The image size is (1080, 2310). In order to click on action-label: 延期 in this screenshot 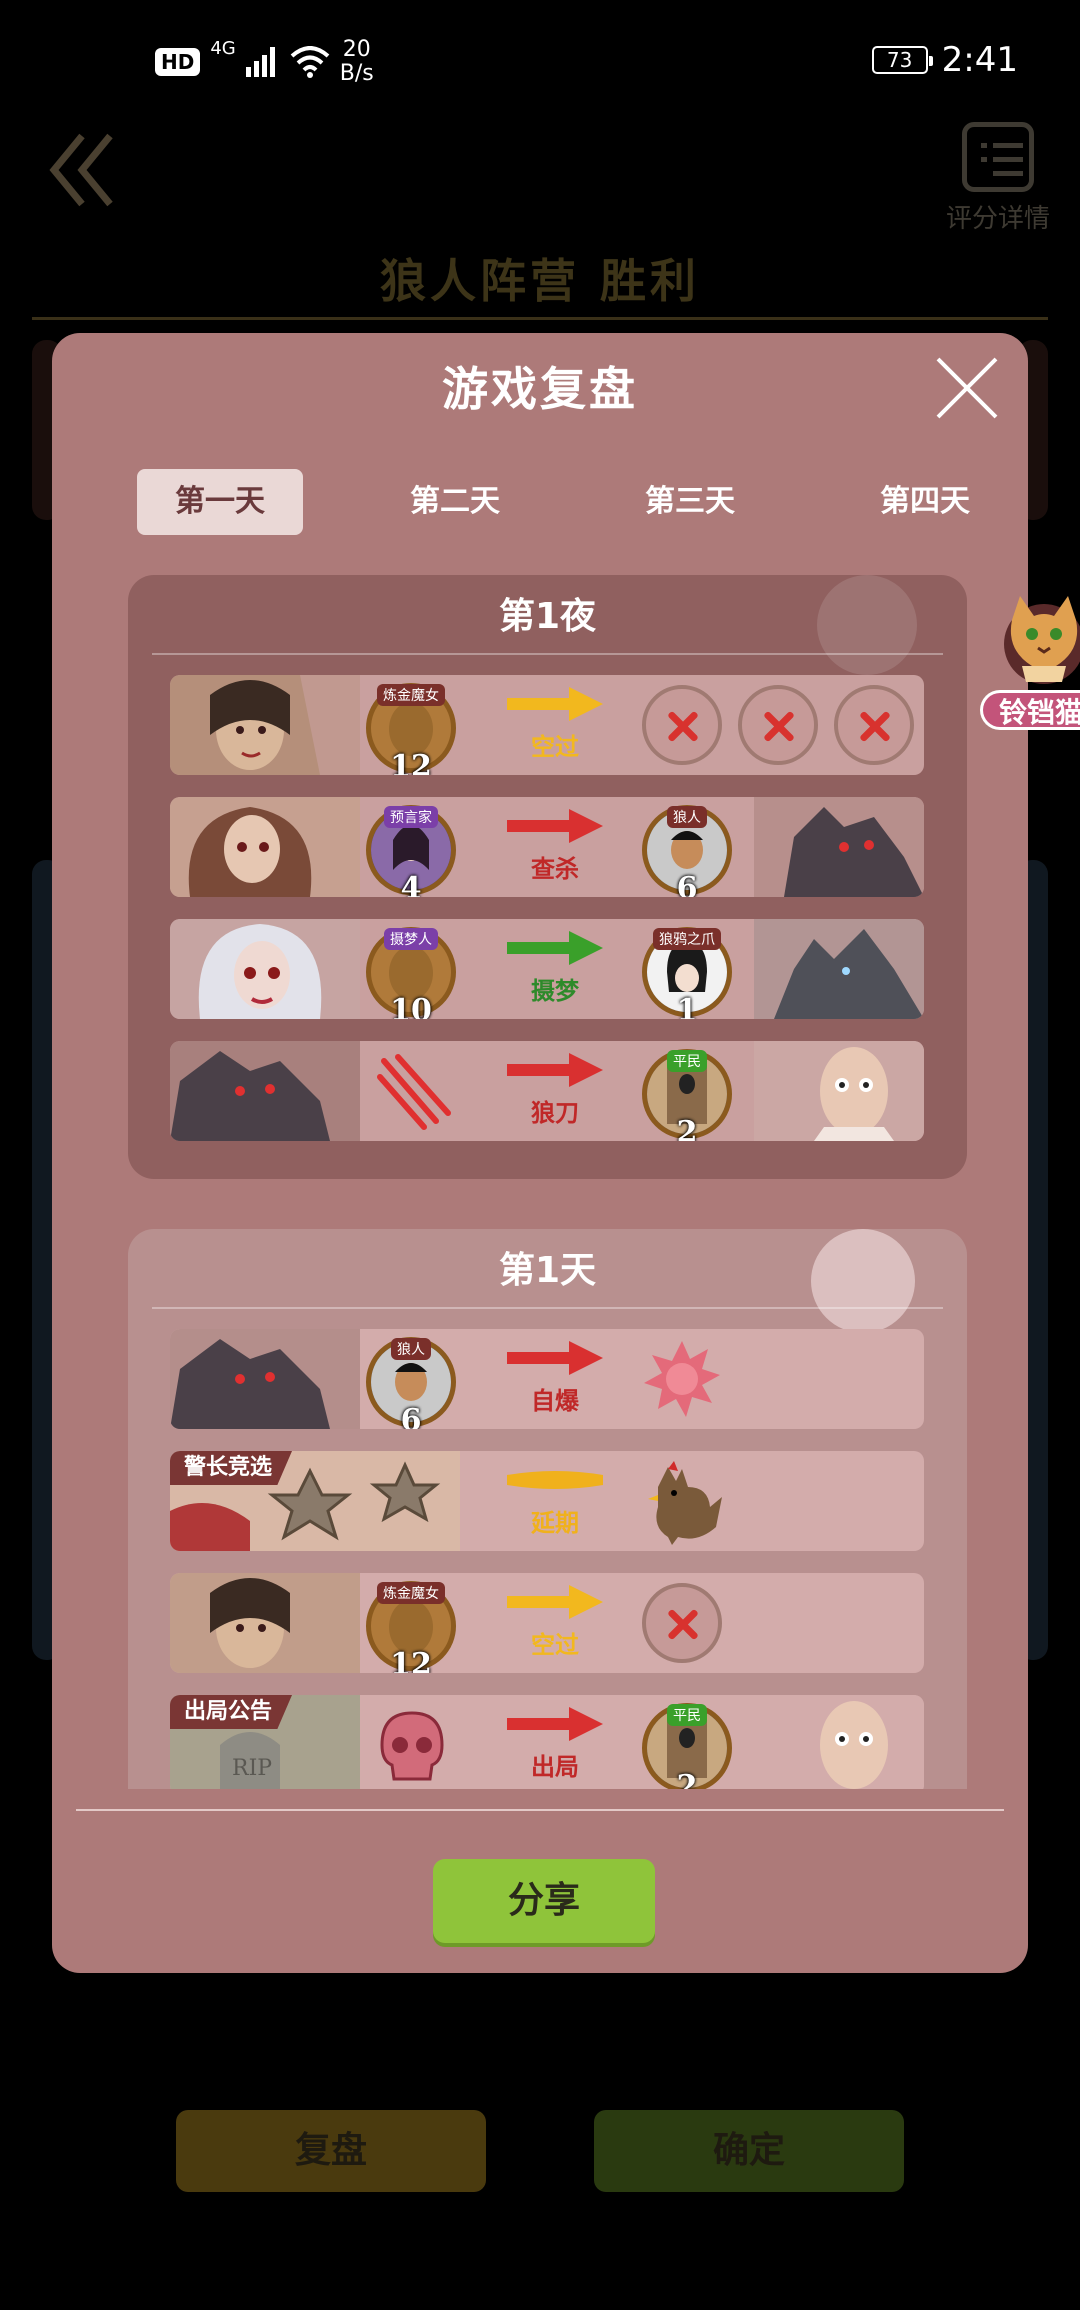, I will do `click(555, 1523)`.